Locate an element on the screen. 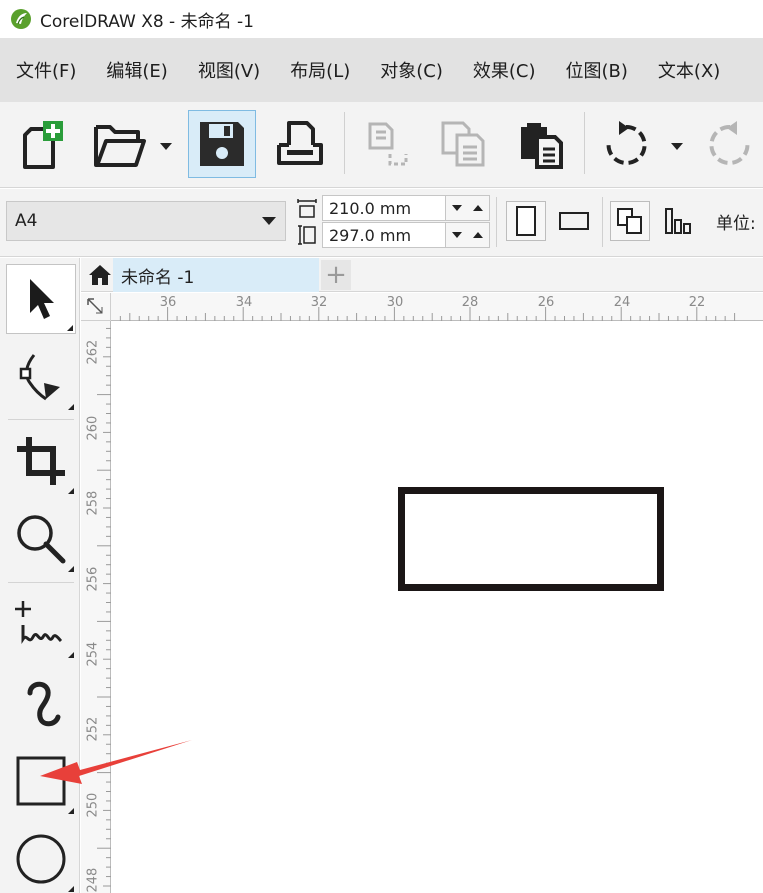 The height and width of the screenshot is (893, 763). coreldraw-logo-icon is located at coordinates (21, 19).